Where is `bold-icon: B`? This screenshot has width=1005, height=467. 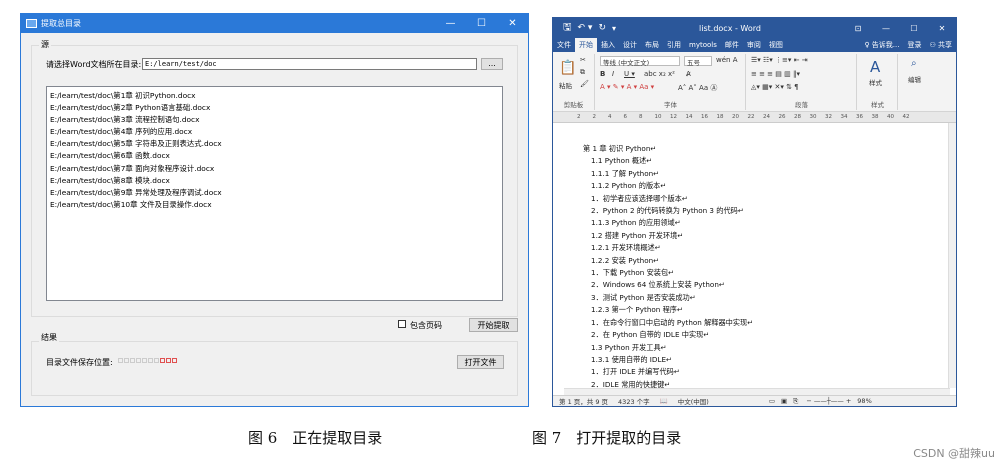
bold-icon: B is located at coordinates (602, 74).